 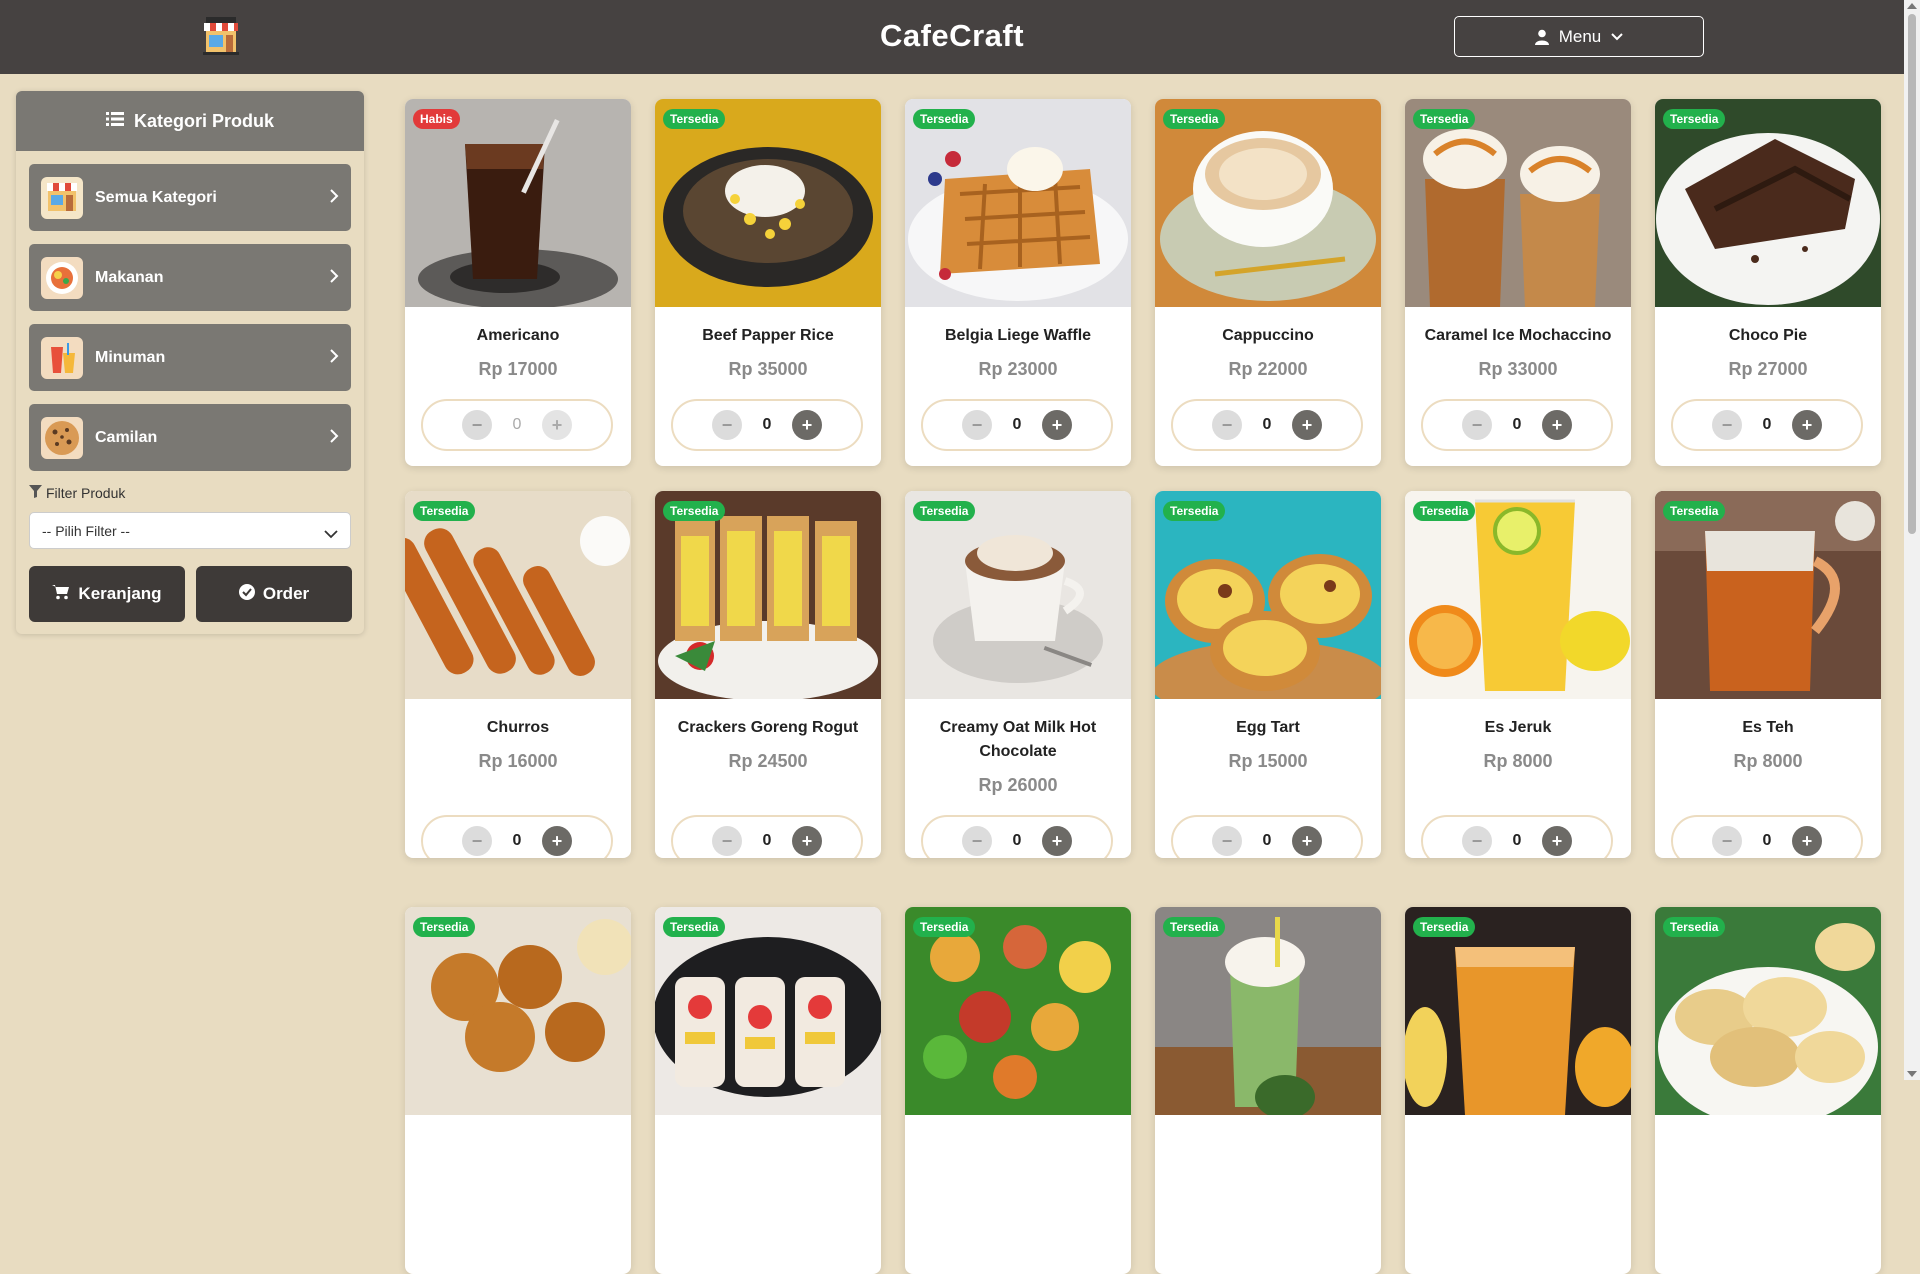 I want to click on sidebar-header: Kategori Produk, so click(x=190, y=121).